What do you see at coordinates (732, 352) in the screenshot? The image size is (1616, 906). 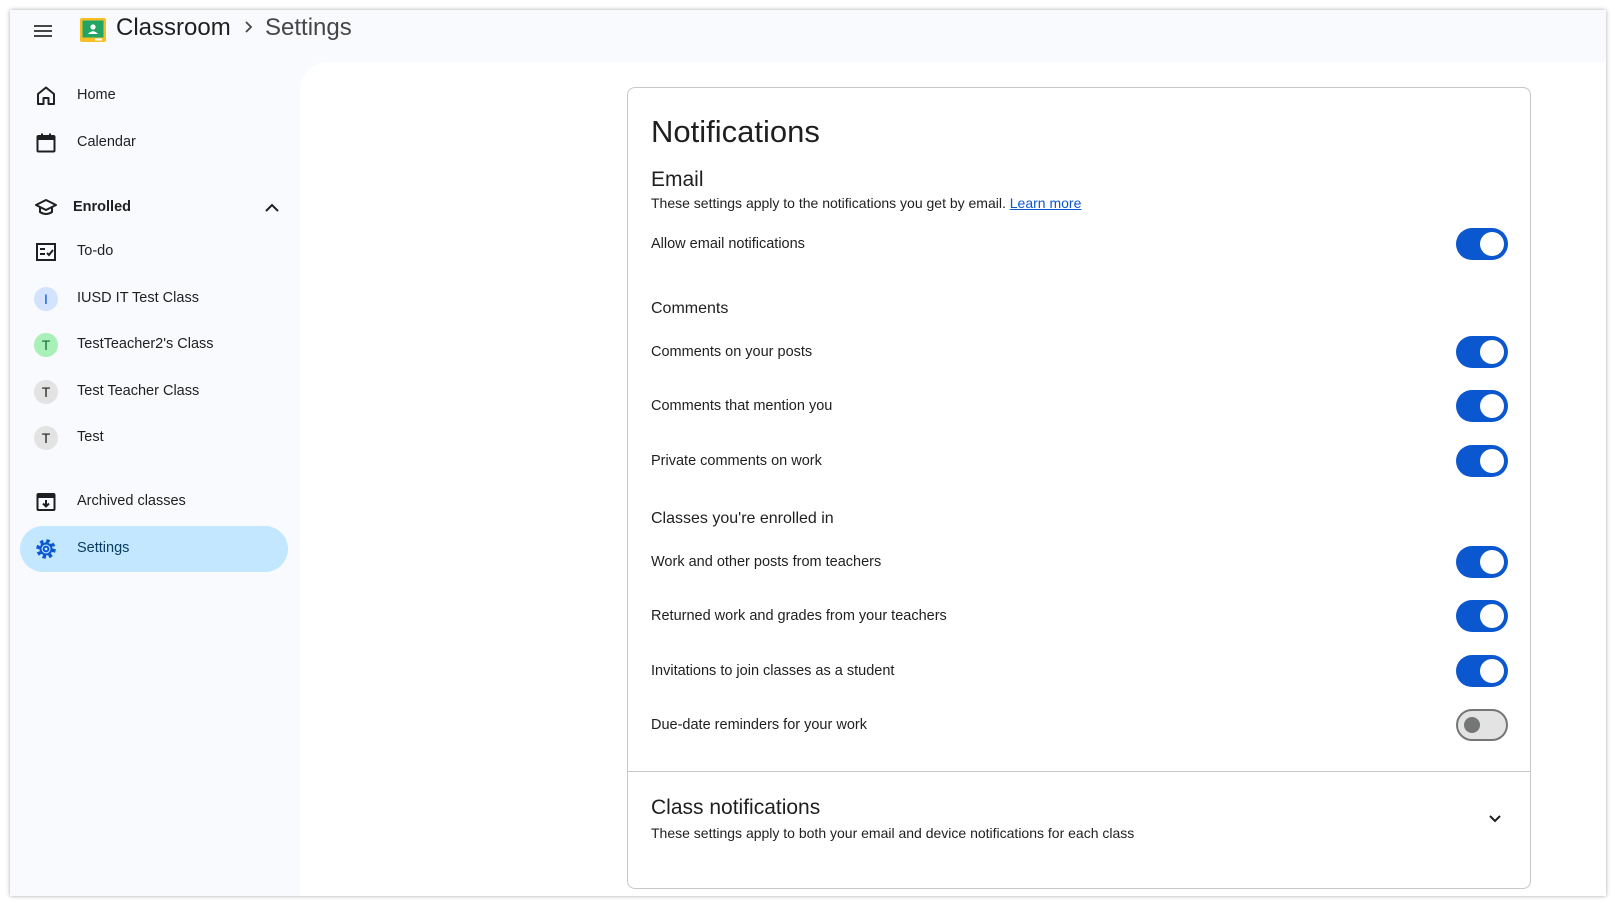 I see `setting-row-label: Comments on your posts` at bounding box center [732, 352].